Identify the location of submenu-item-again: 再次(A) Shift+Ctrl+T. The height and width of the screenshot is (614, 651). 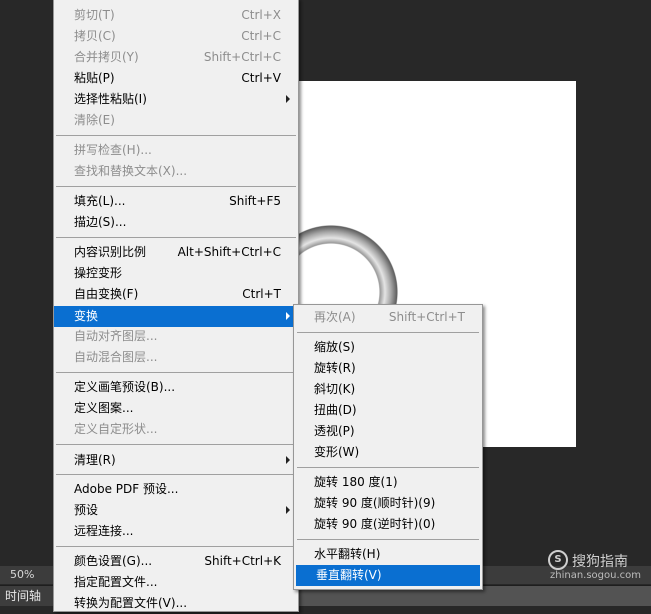
(388, 317).